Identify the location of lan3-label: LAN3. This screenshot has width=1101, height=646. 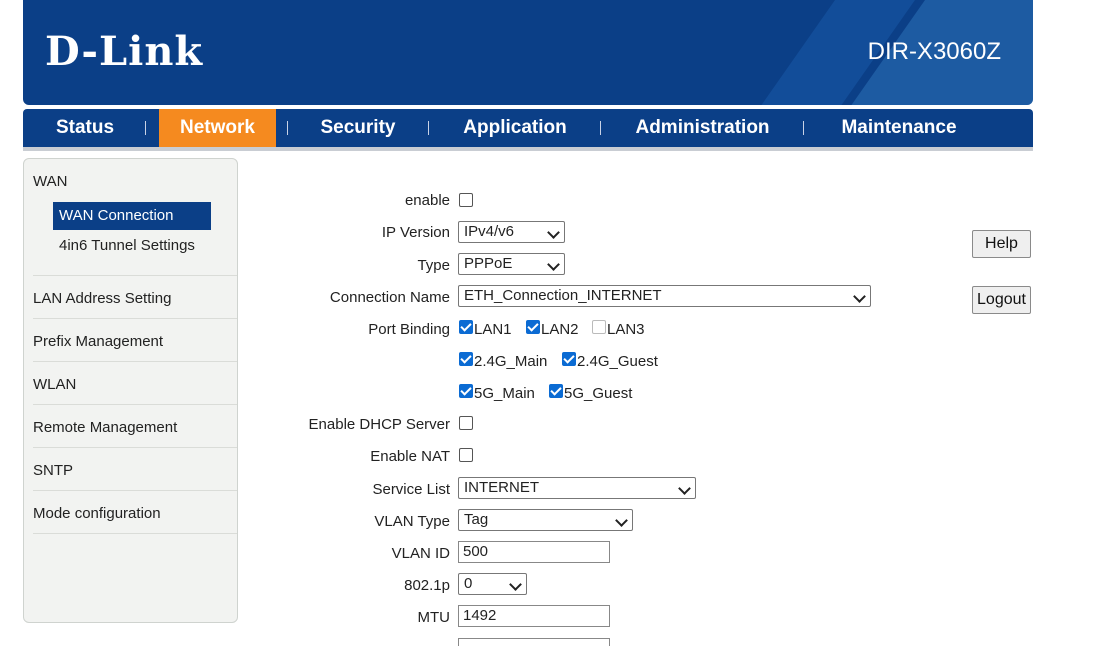
(626, 329).